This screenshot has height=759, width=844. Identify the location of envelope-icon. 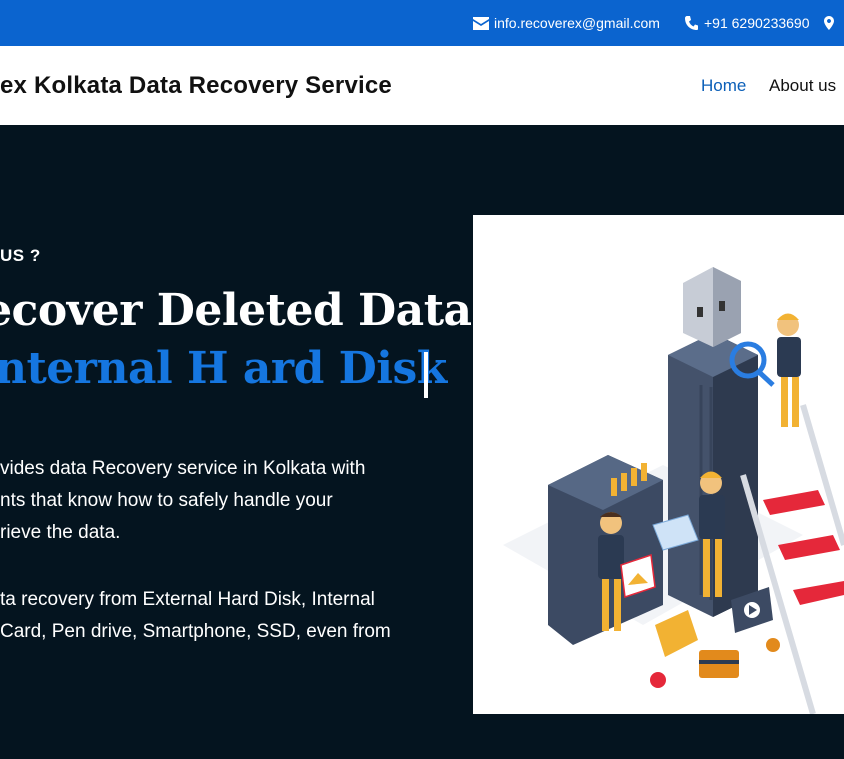
(481, 23).